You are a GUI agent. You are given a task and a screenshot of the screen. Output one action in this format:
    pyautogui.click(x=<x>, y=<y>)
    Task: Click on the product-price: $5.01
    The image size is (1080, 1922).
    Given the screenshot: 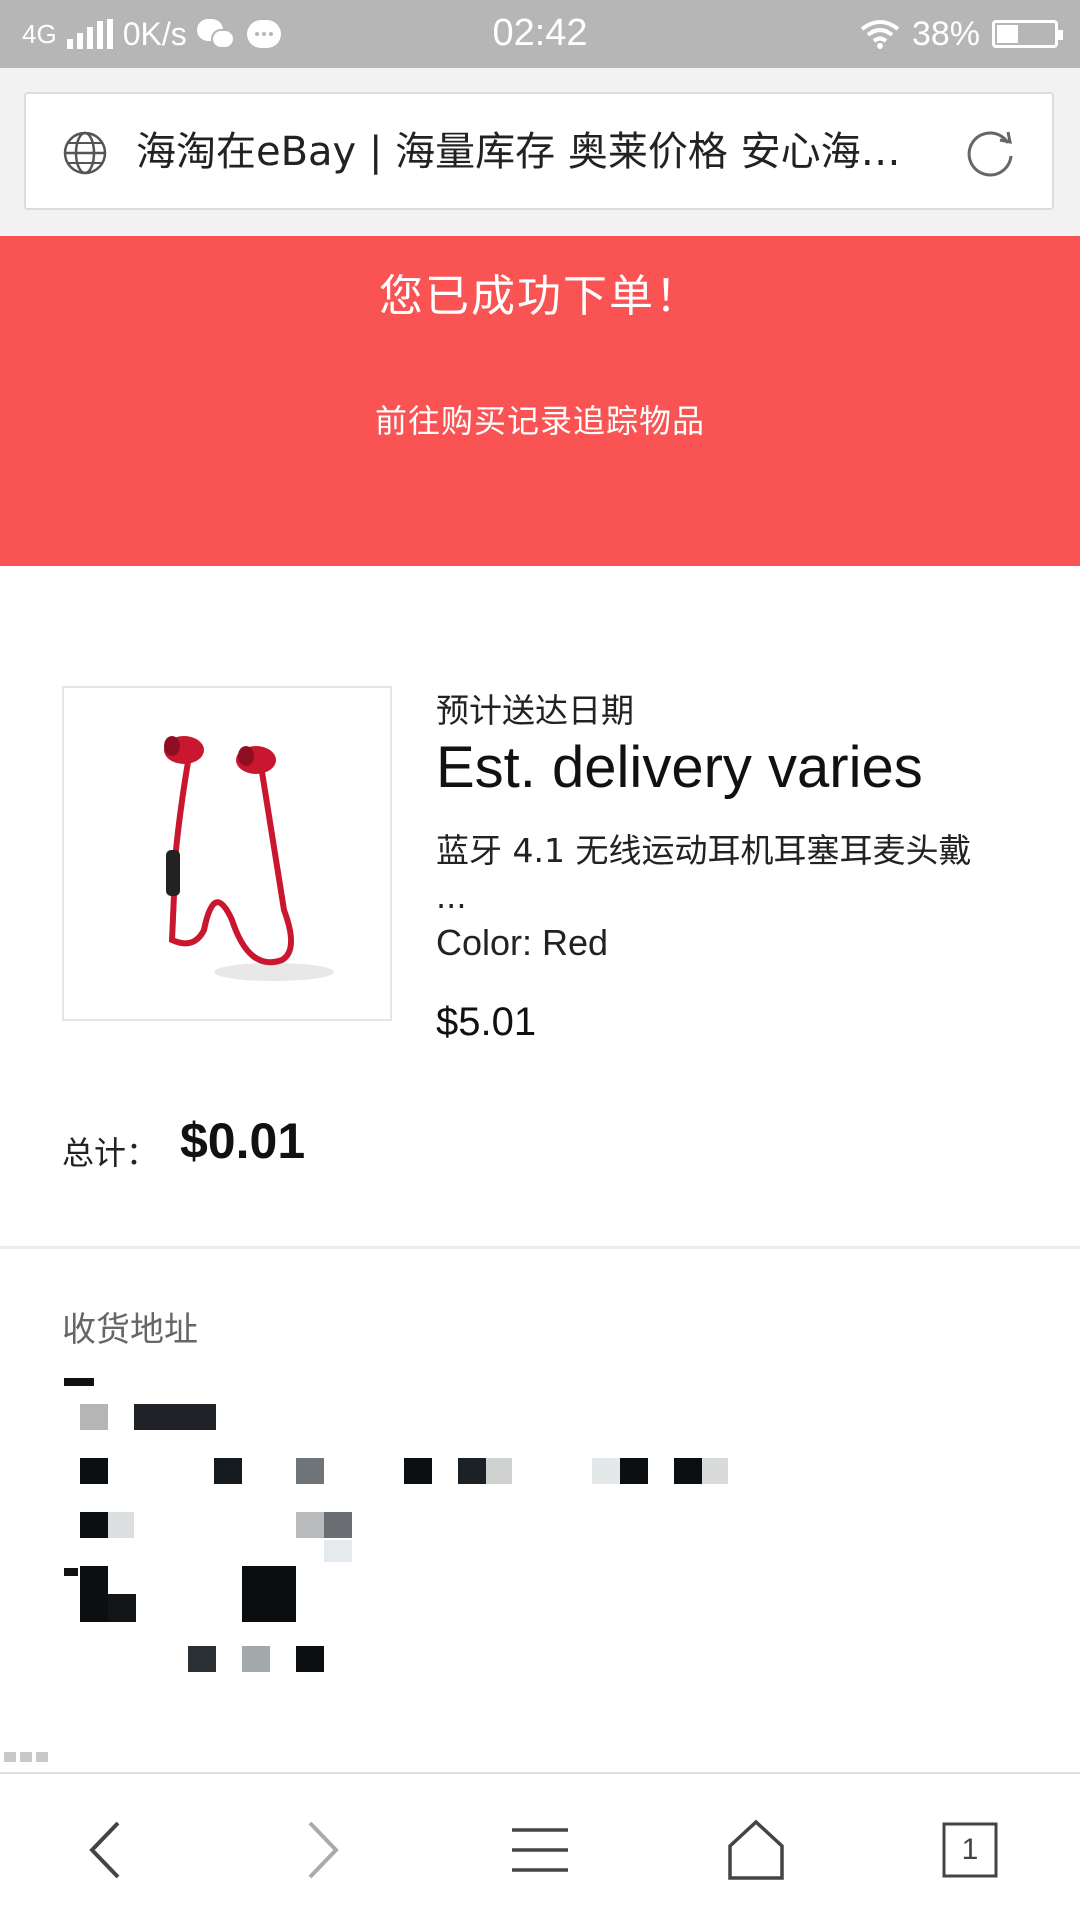 What is the action you would take?
    pyautogui.click(x=486, y=1022)
    